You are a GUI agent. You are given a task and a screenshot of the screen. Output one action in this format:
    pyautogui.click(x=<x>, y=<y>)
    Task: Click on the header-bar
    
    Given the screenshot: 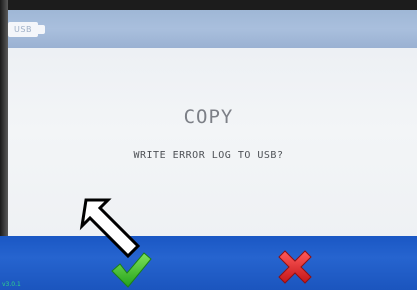 What is the action you would take?
    pyautogui.click(x=208, y=29)
    